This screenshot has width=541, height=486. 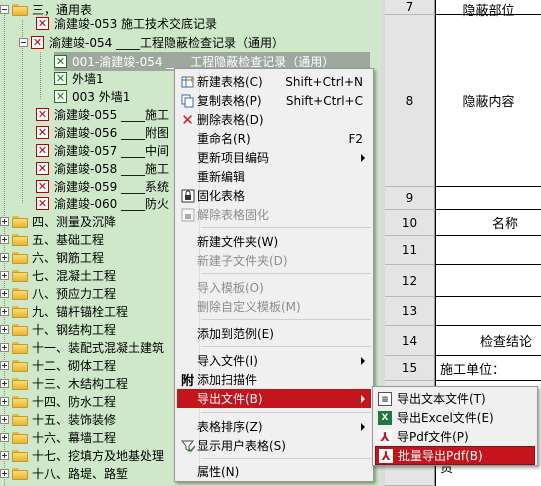 What do you see at coordinates (274, 138) in the screenshot?
I see `menu-item-rename: 重命名(R) F2` at bounding box center [274, 138].